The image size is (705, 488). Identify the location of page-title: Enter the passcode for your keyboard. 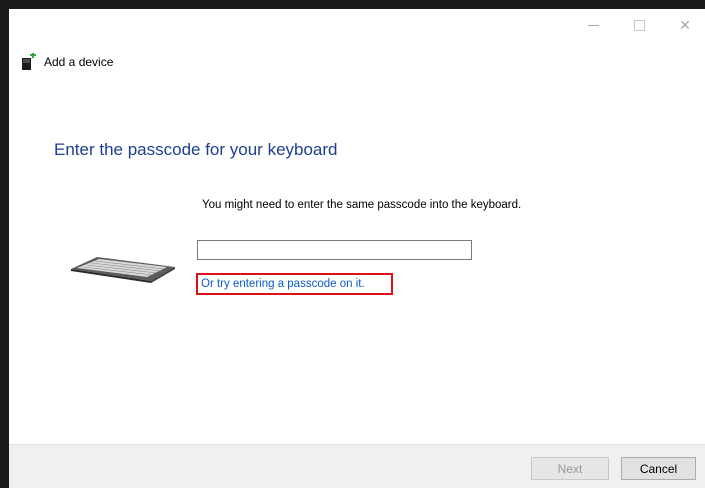
(196, 150).